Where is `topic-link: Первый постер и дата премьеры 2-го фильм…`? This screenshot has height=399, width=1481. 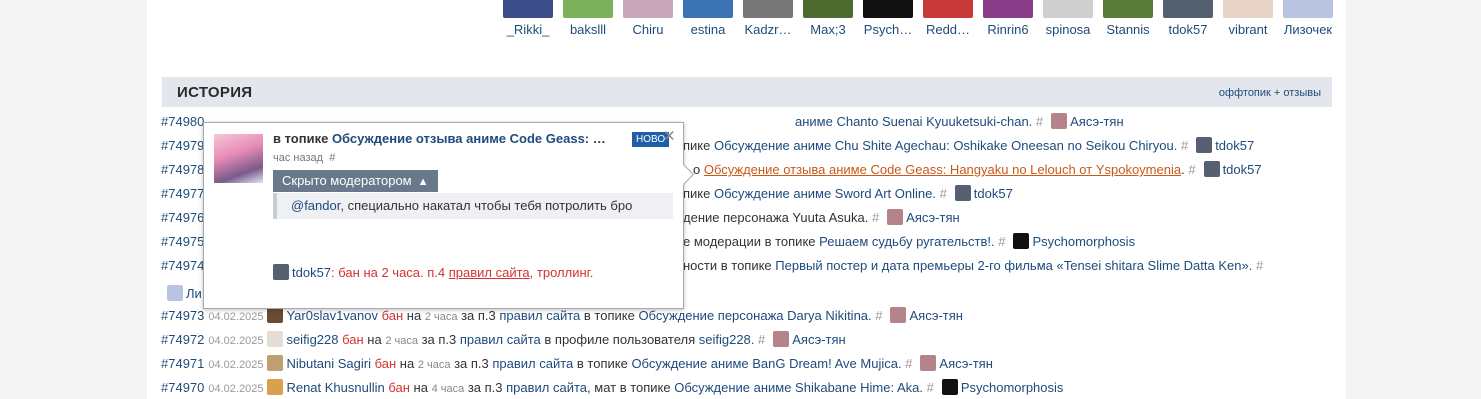
topic-link: Первый постер и дата премьеры 2-го фильм… is located at coordinates (1013, 265).